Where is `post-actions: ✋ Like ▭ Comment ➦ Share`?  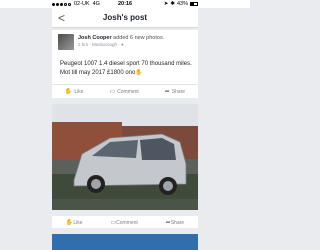
post-actions: ✋ Like ▭ Comment ➦ Share is located at coordinates (125, 91).